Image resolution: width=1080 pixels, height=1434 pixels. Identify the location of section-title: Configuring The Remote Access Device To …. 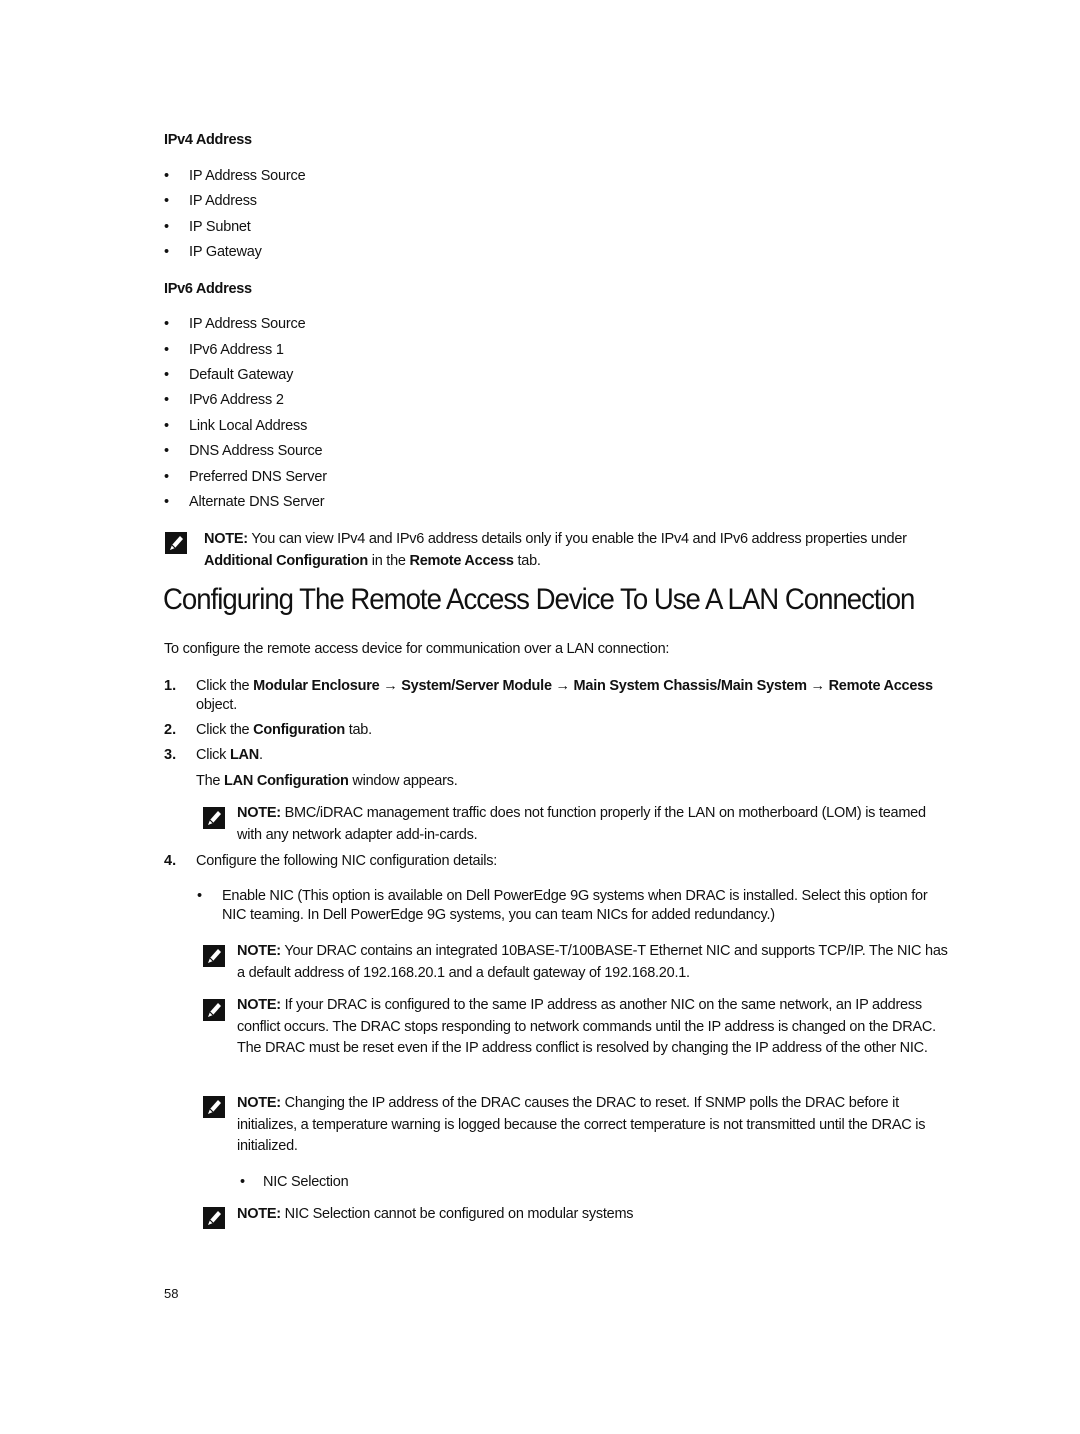
(539, 599).